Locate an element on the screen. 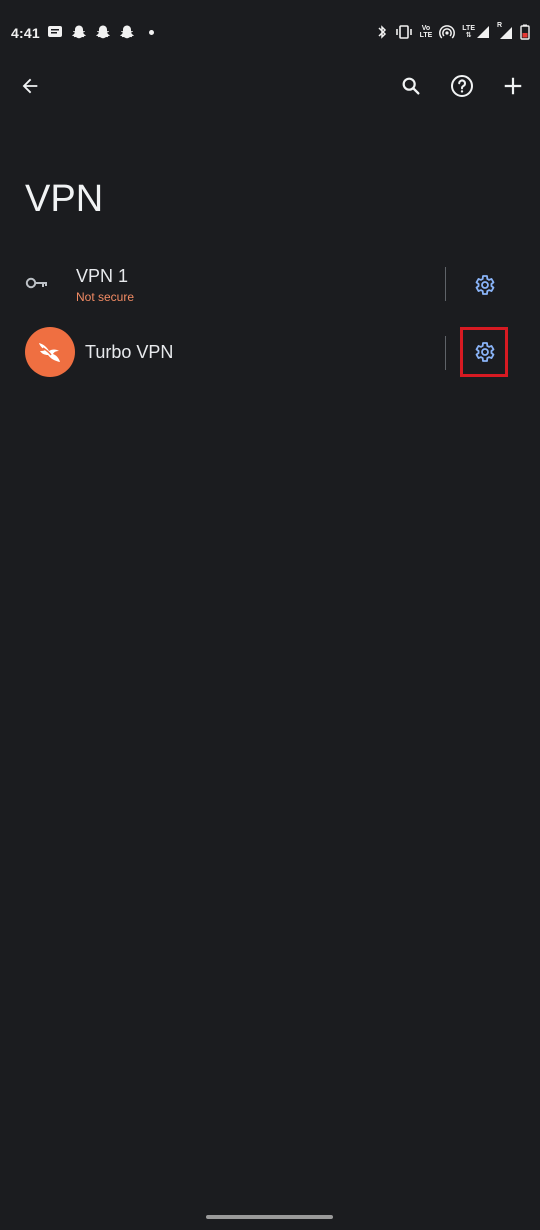 Image resolution: width=540 pixels, height=1230 pixels. vpn-list-item: VPN 1 Not secure is located at coordinates (270, 285).